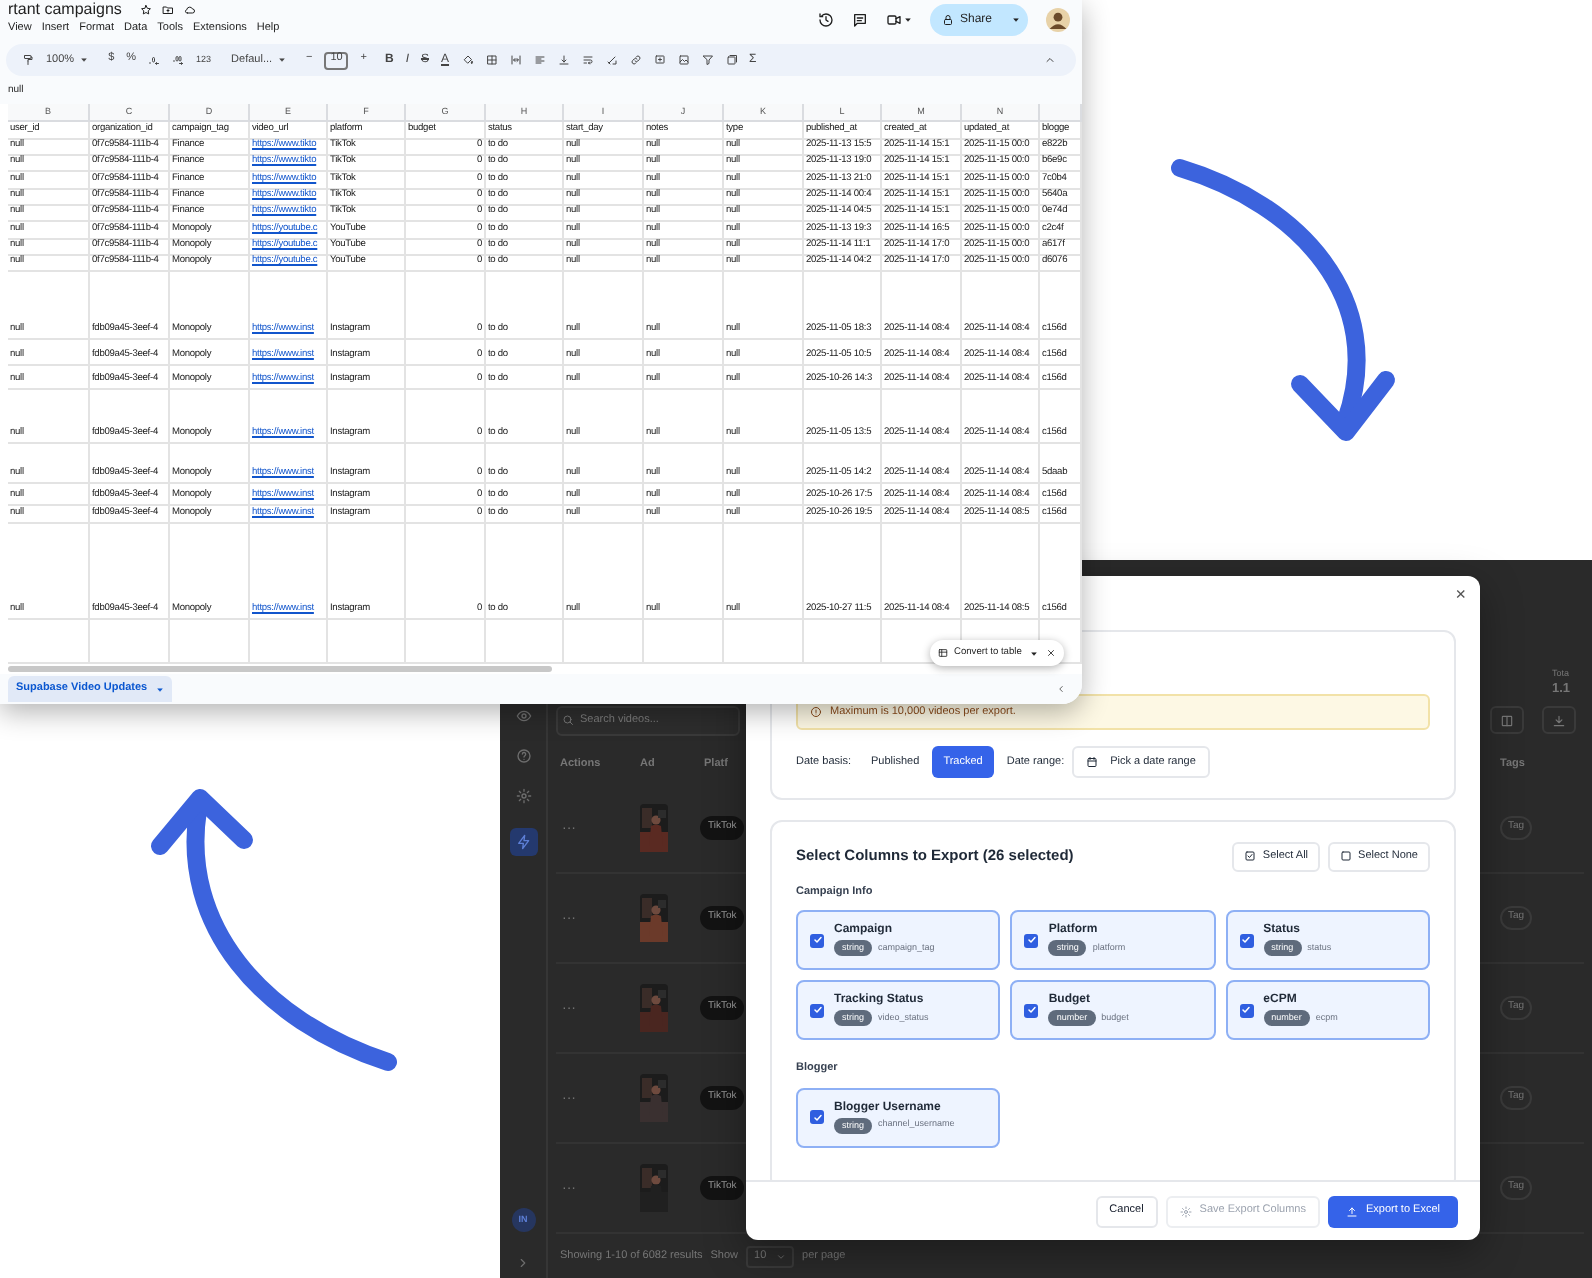 The height and width of the screenshot is (1278, 1592). What do you see at coordinates (731, 60) in the screenshot?
I see `views-icon` at bounding box center [731, 60].